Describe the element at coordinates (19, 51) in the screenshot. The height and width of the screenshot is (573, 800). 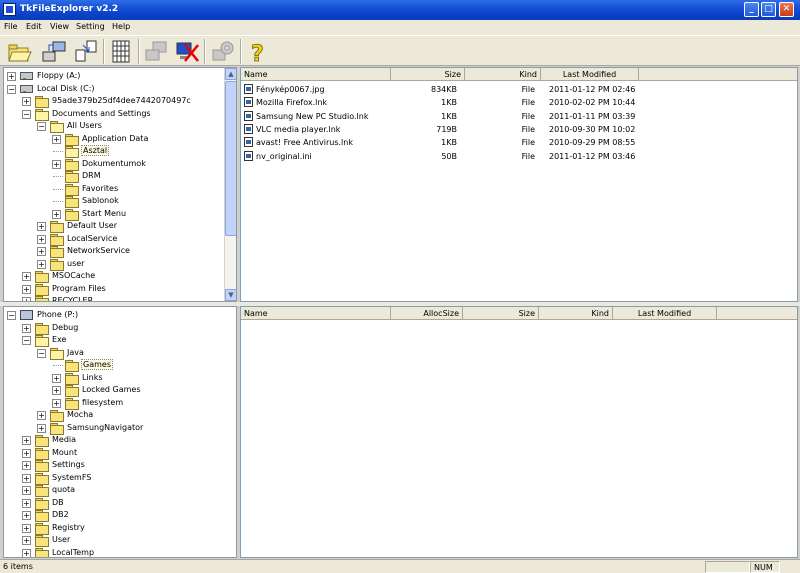
I see `open-folder-icon` at that location.